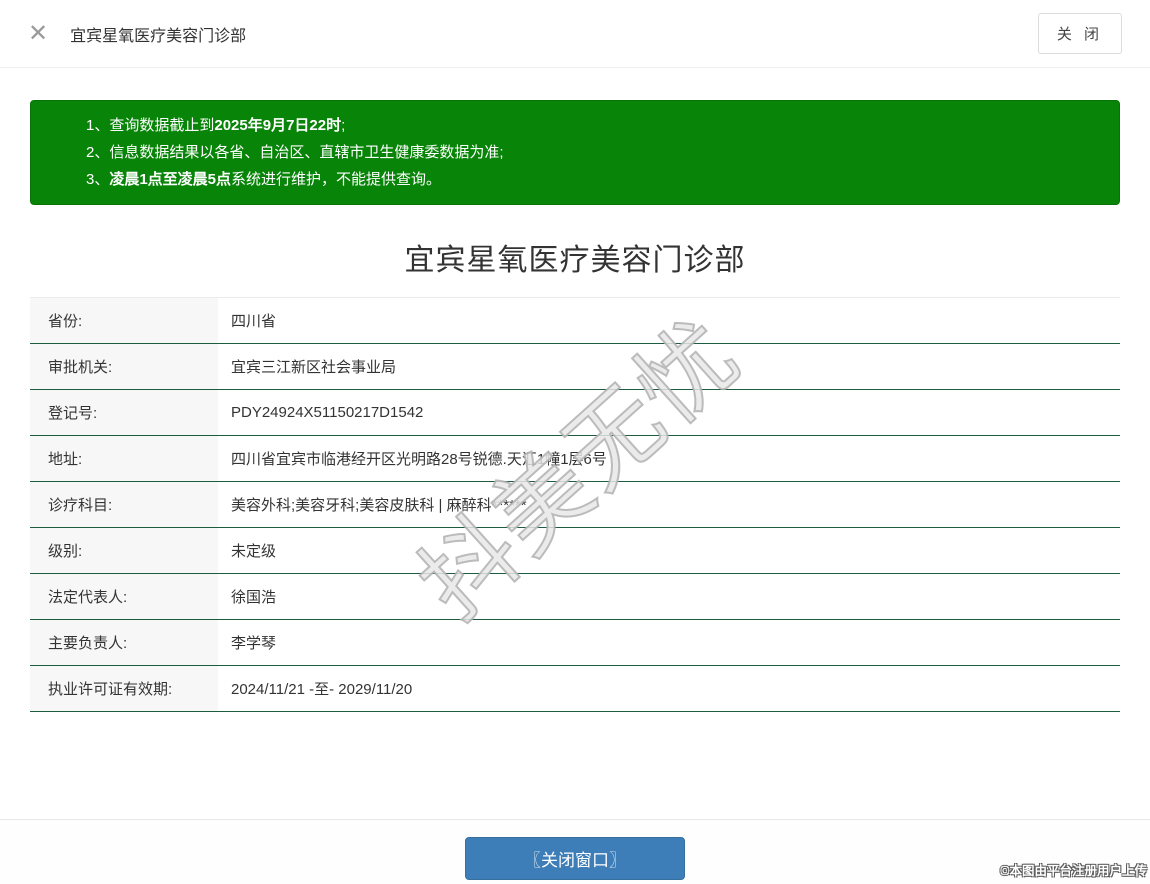 This screenshot has height=884, width=1150. I want to click on row-label: 登记号:, so click(124, 412).